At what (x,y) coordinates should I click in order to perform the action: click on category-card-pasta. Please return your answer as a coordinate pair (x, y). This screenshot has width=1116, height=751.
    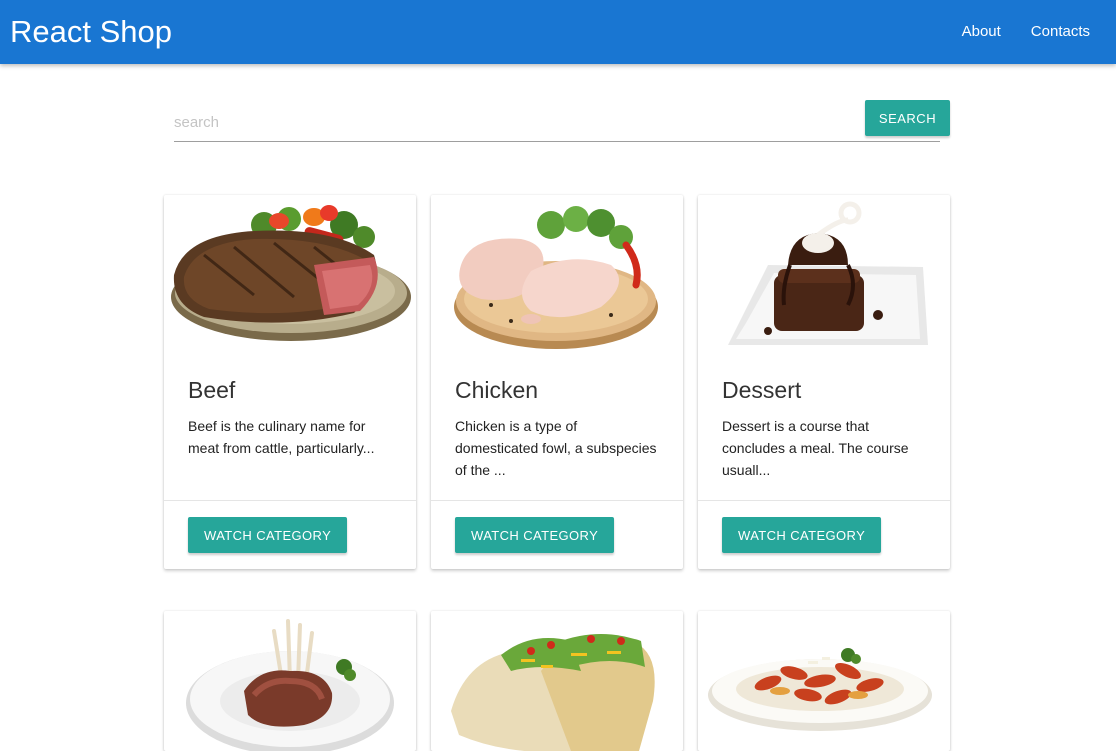
    Looking at the image, I should click on (824, 681).